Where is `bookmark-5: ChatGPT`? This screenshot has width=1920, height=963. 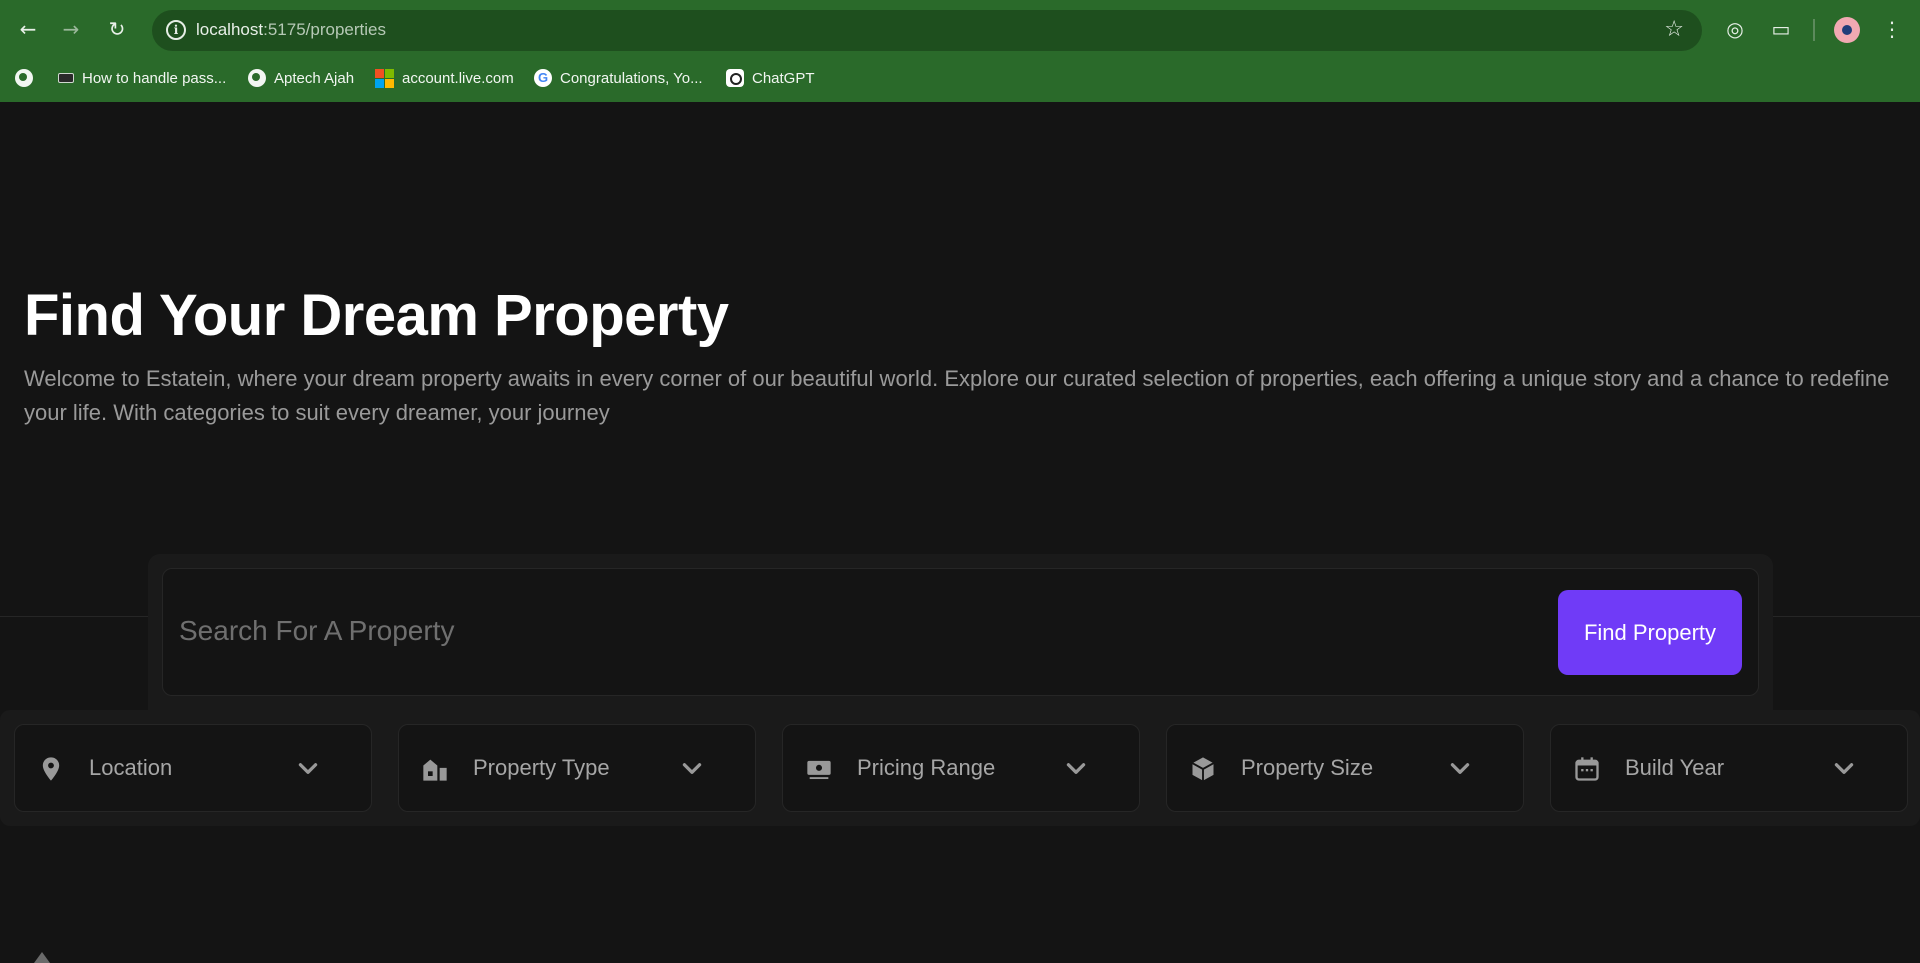 bookmark-5: ChatGPT is located at coordinates (770, 78).